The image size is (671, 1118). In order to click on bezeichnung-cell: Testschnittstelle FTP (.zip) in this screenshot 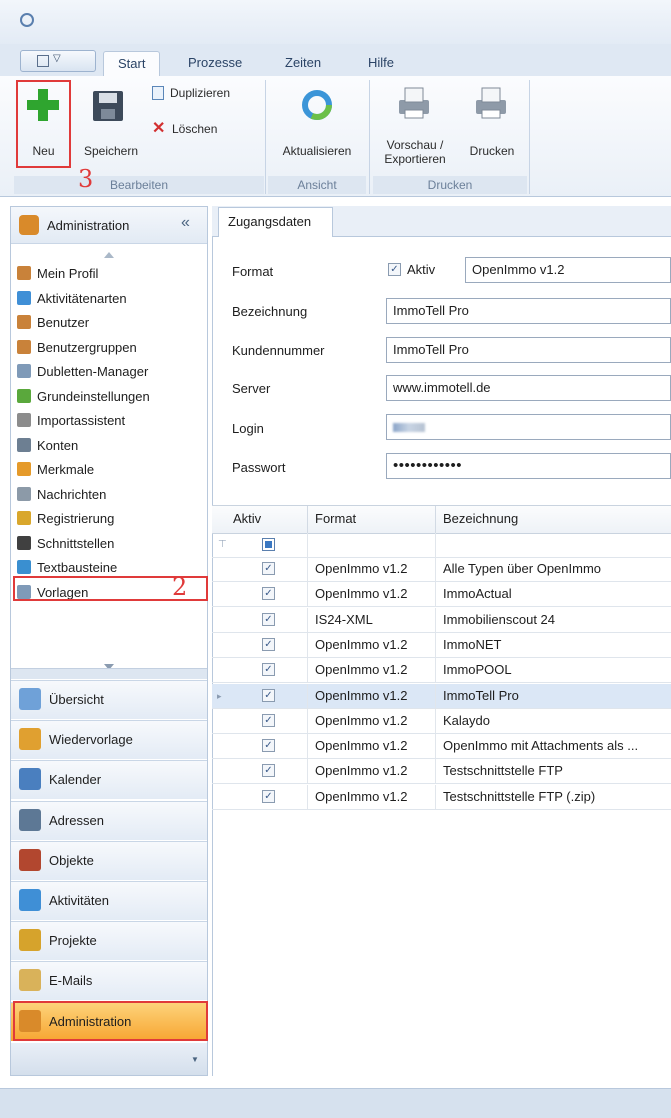, I will do `click(519, 796)`.